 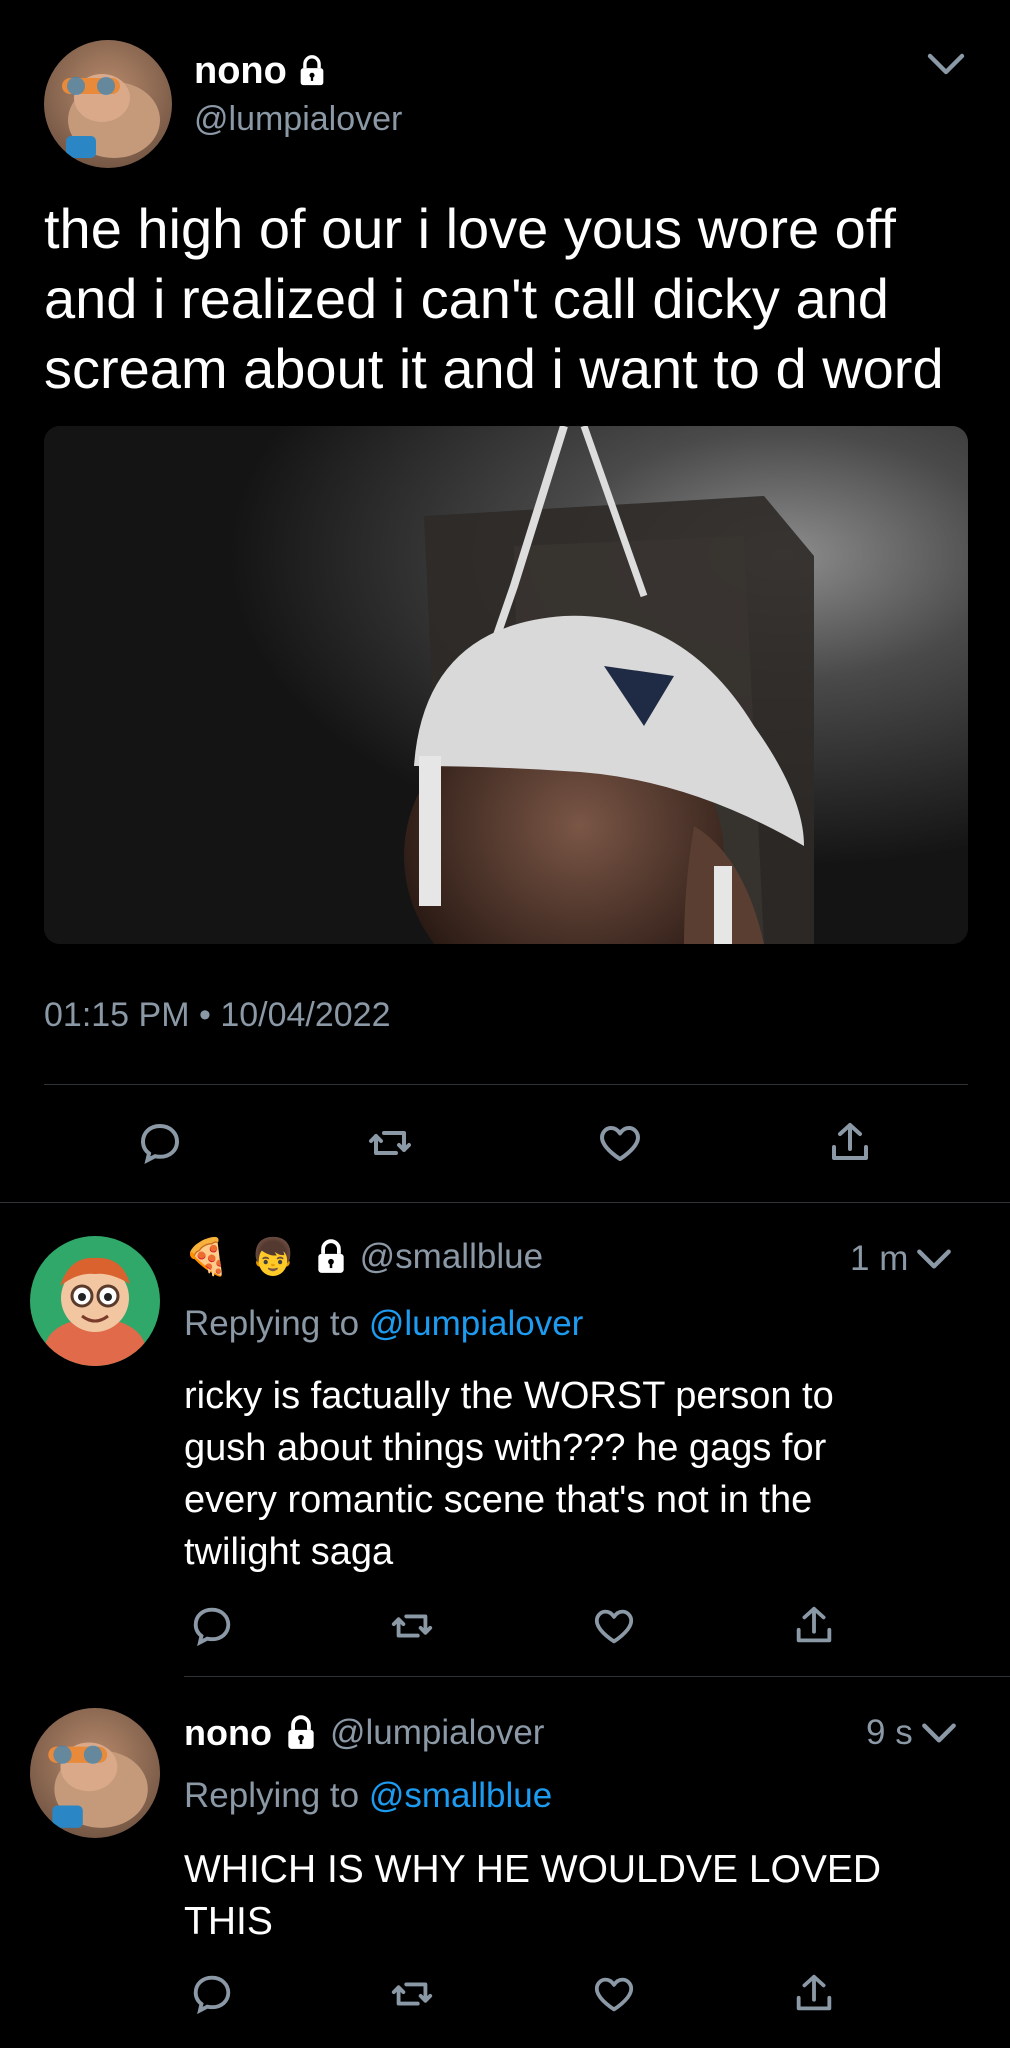 What do you see at coordinates (368, 1796) in the screenshot?
I see `replying-to-line: Replying to @smallblue` at bounding box center [368, 1796].